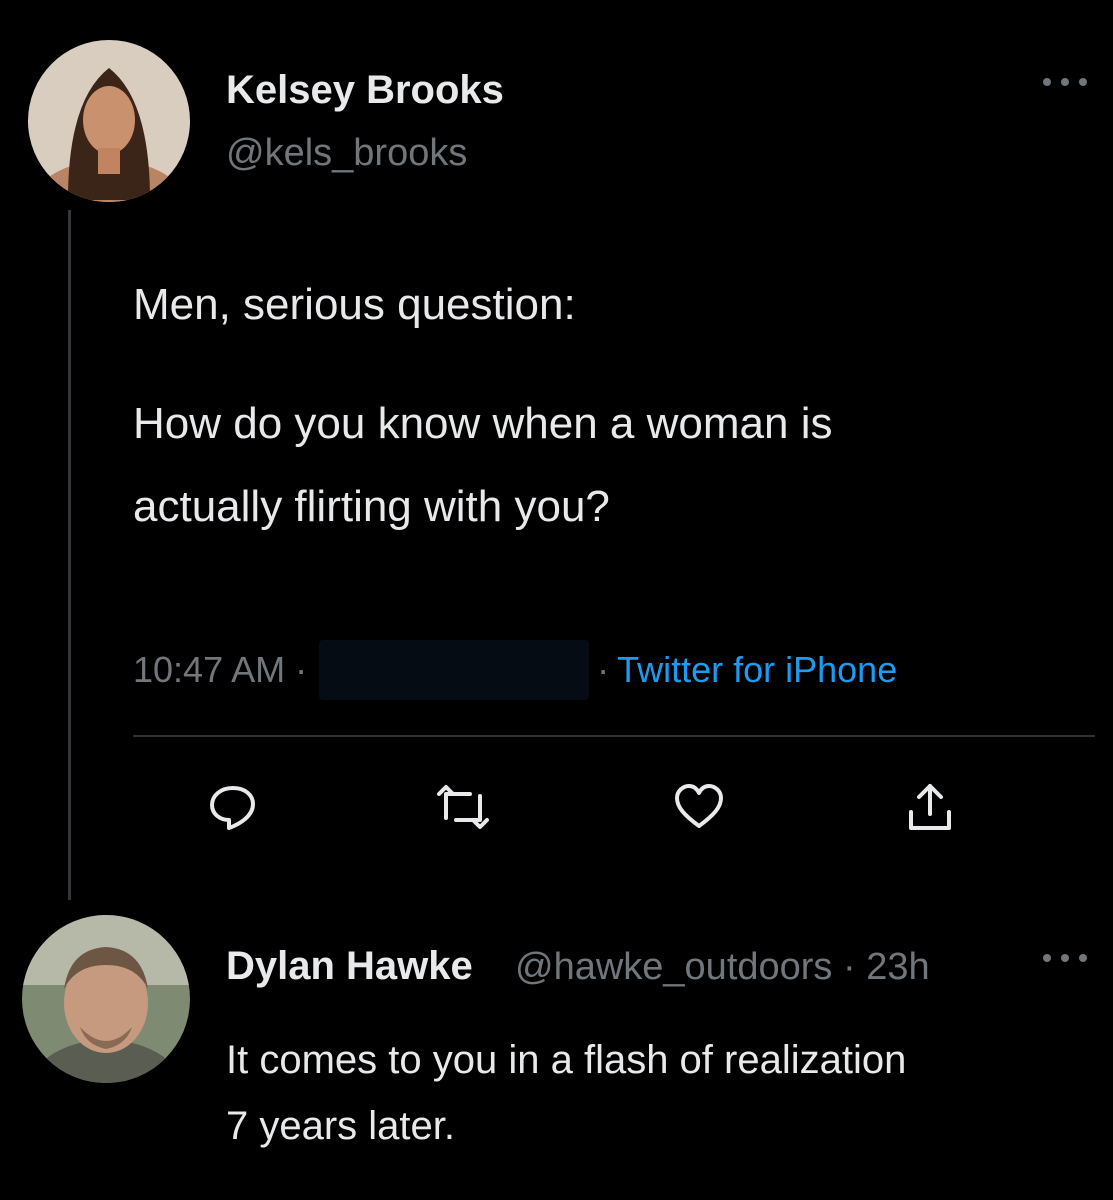 This screenshot has width=1113, height=1200. I want to click on author-handle: @kels_brooks, so click(346, 153).